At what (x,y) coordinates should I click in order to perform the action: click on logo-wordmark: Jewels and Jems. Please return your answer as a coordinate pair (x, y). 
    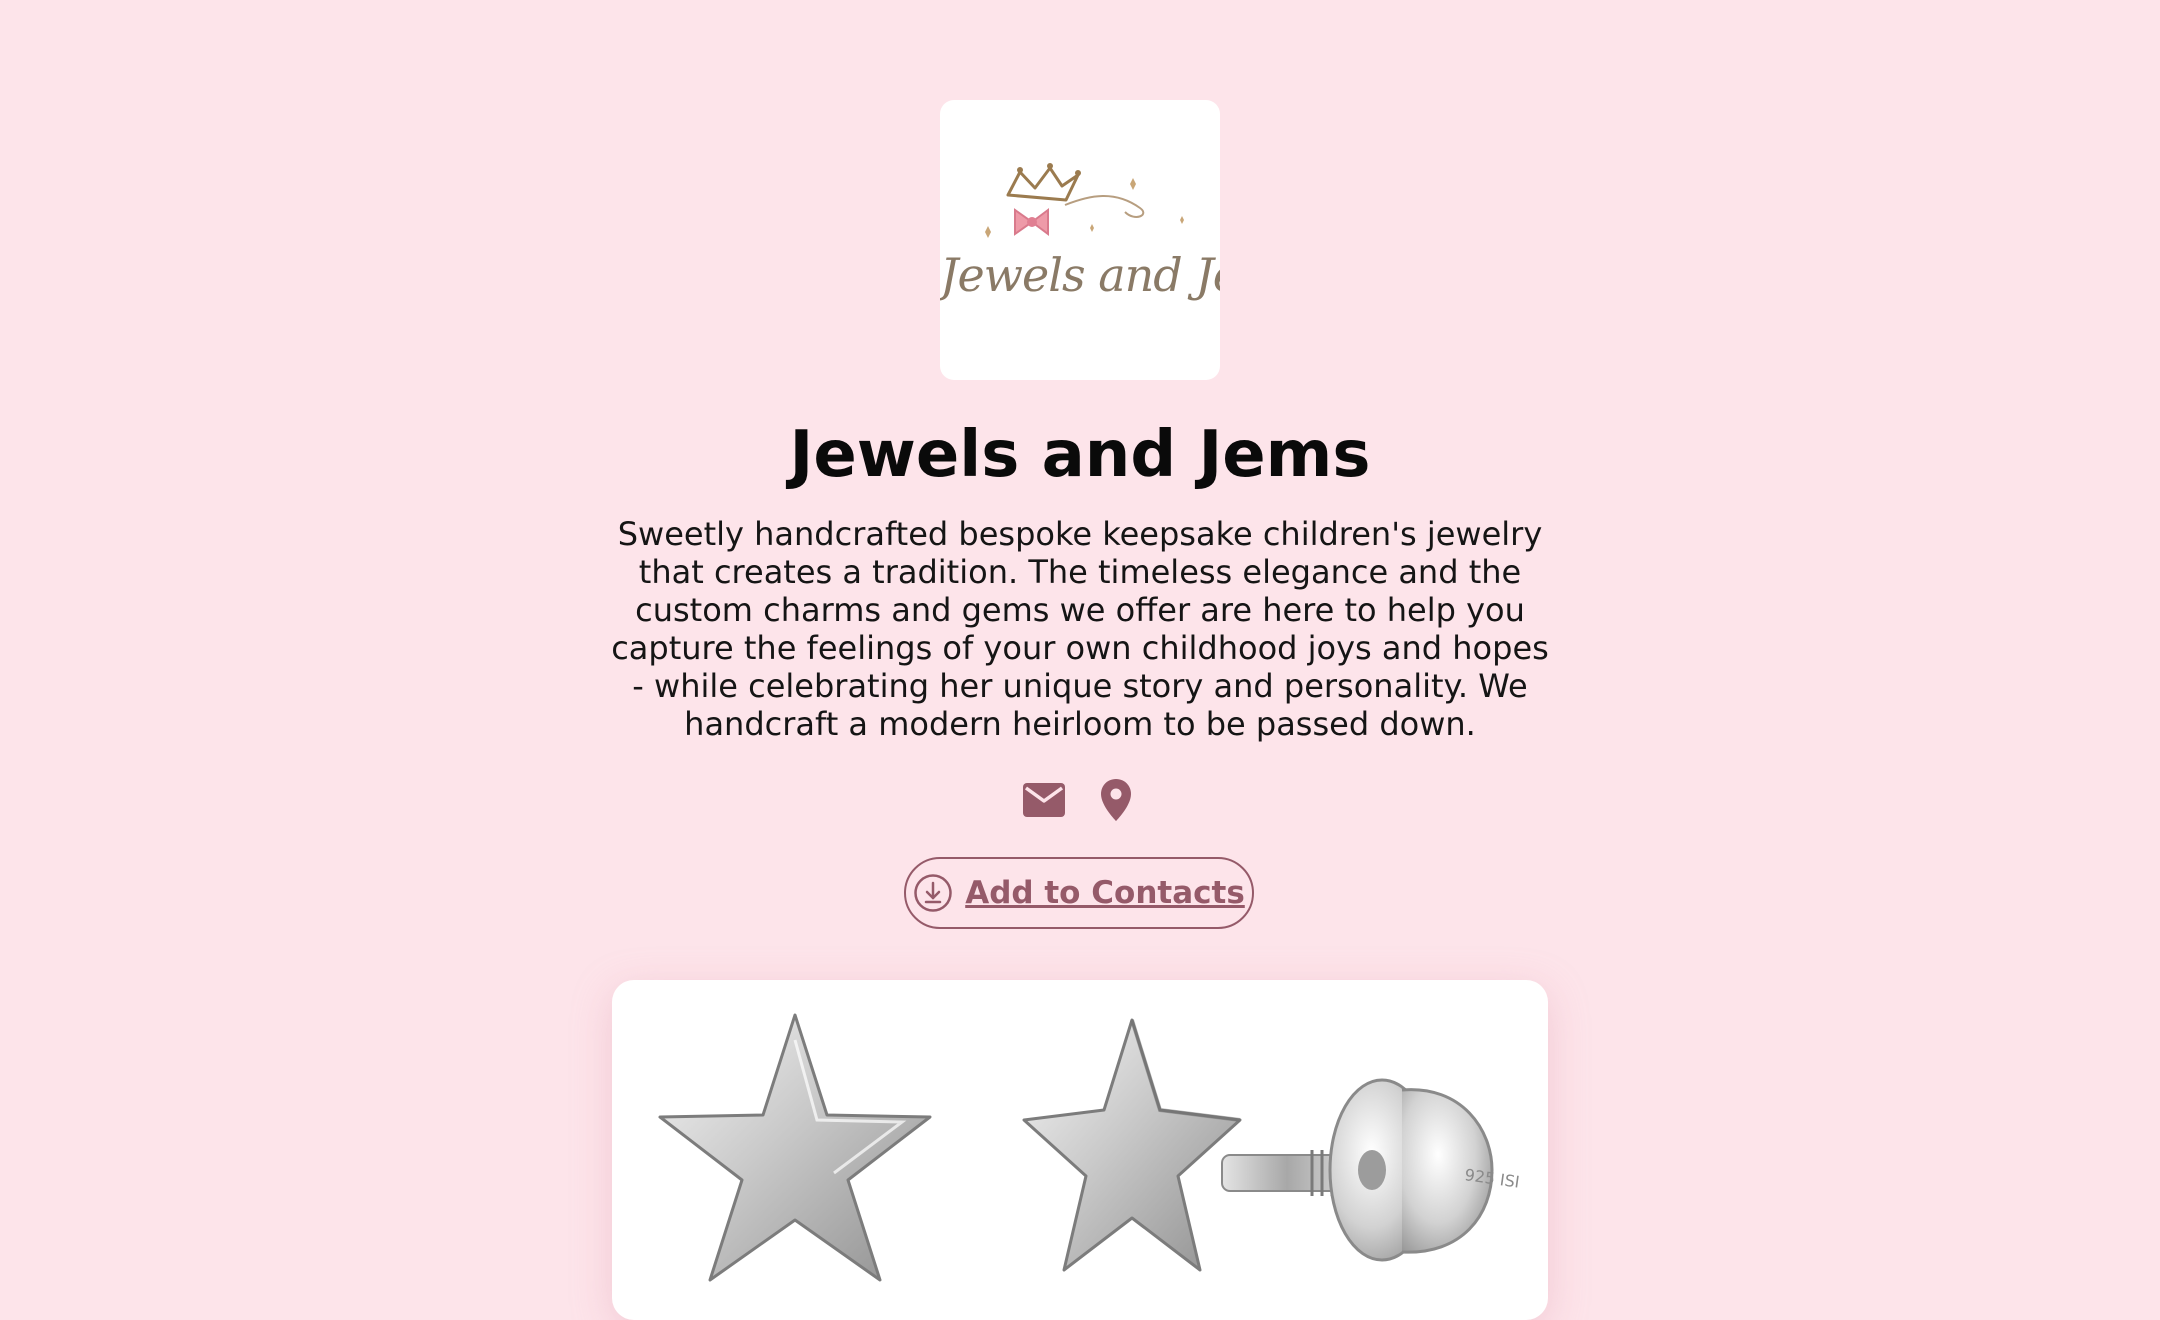
    Looking at the image, I should click on (1080, 275).